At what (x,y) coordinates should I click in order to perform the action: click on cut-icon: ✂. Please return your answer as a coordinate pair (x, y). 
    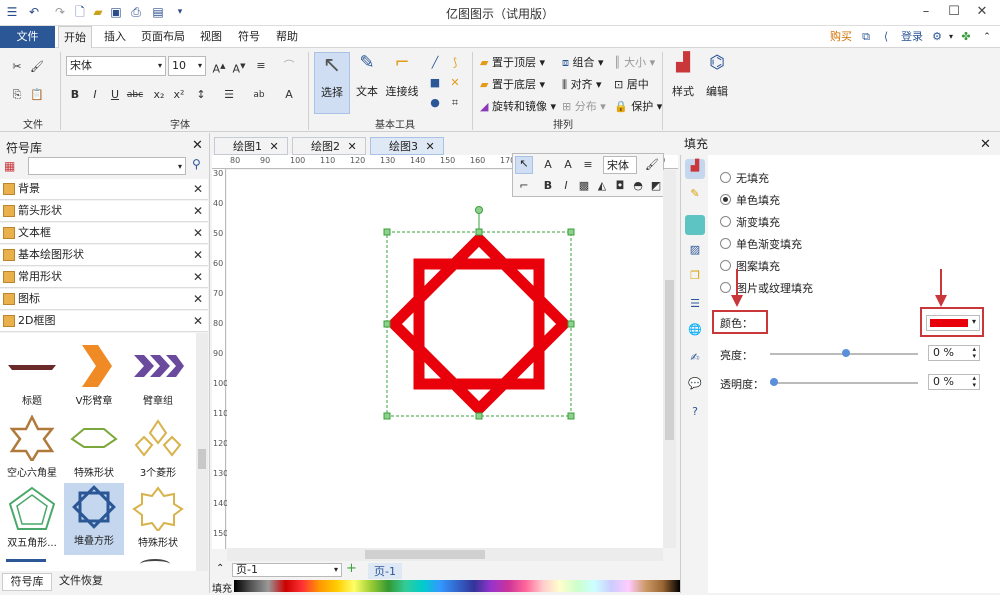
    Looking at the image, I should click on (17, 67).